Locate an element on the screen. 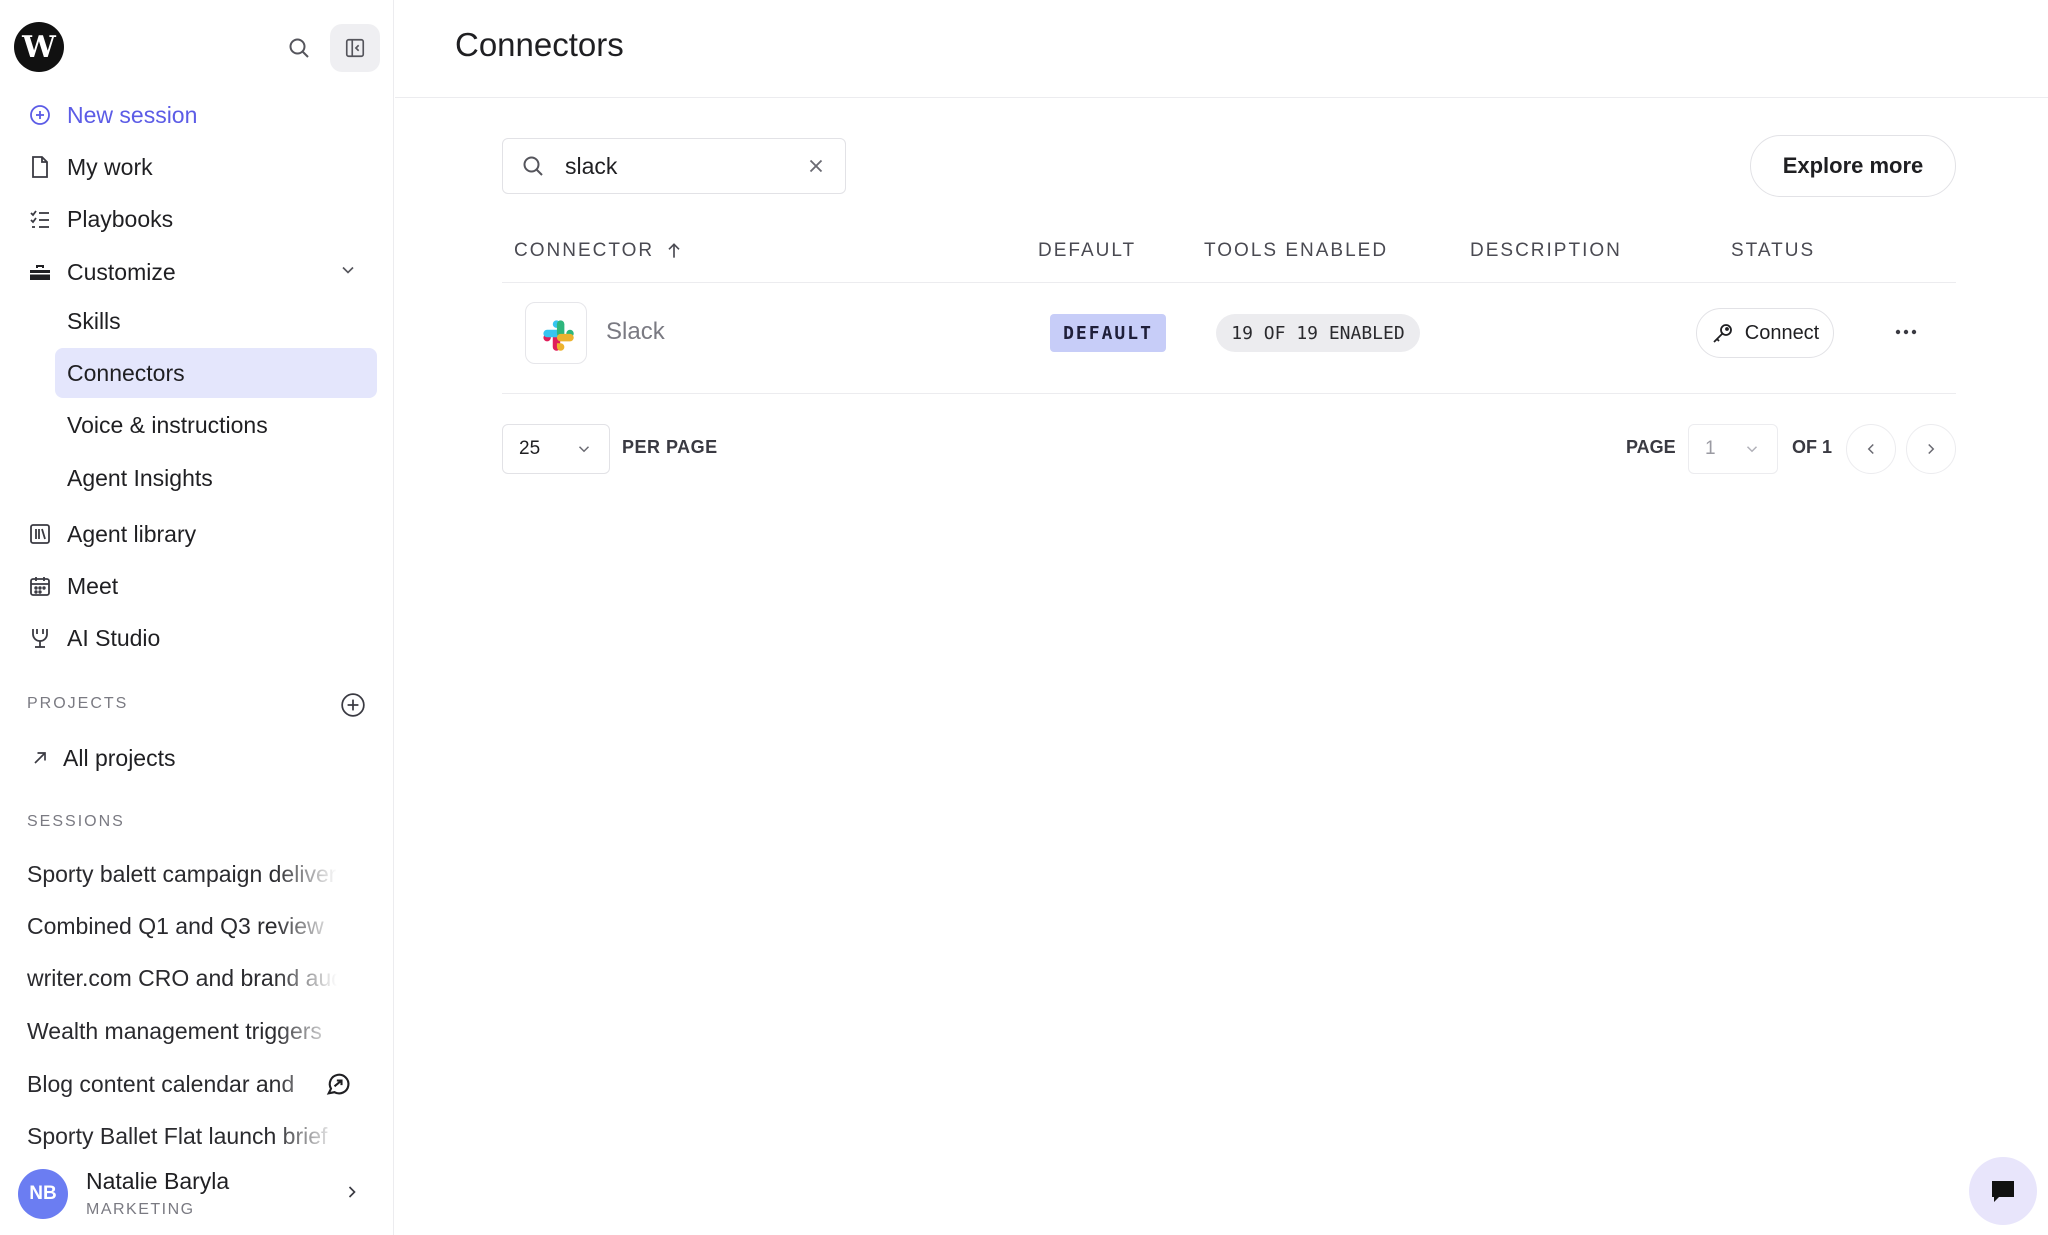 Image resolution: width=2048 pixels, height=1235 pixels. row-divider is located at coordinates (1229, 393).